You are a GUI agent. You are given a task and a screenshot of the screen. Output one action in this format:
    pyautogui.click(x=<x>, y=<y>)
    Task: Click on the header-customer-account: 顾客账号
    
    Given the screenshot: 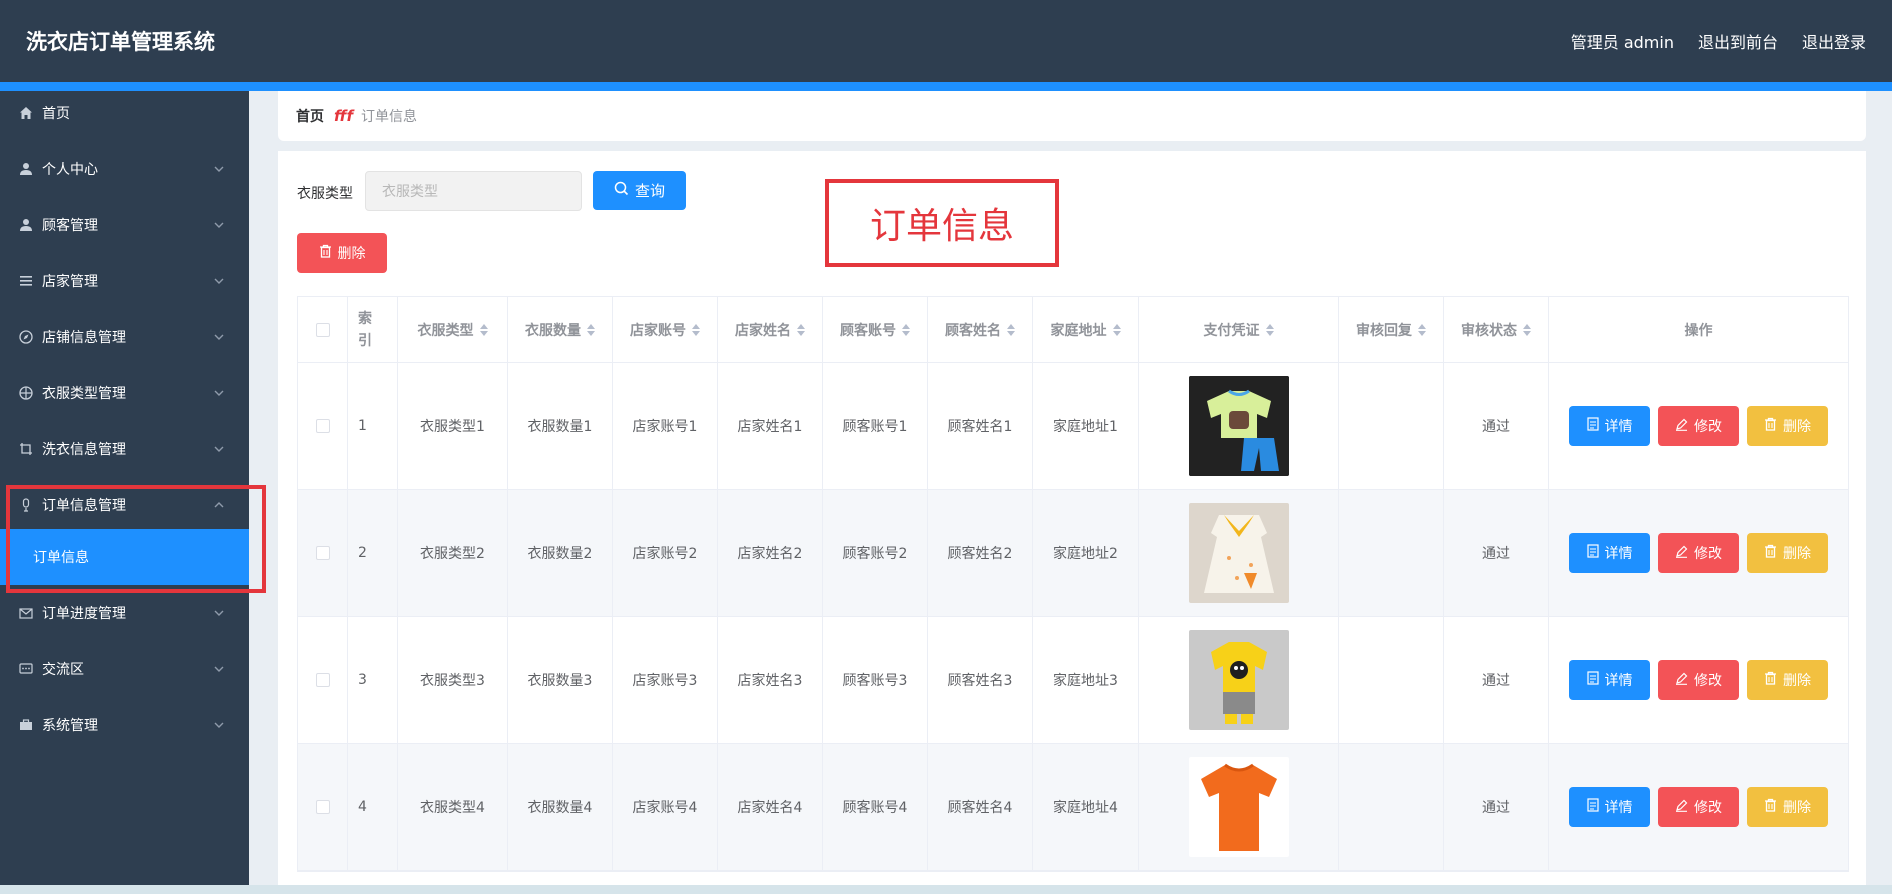 What is the action you would take?
    pyautogui.click(x=875, y=329)
    